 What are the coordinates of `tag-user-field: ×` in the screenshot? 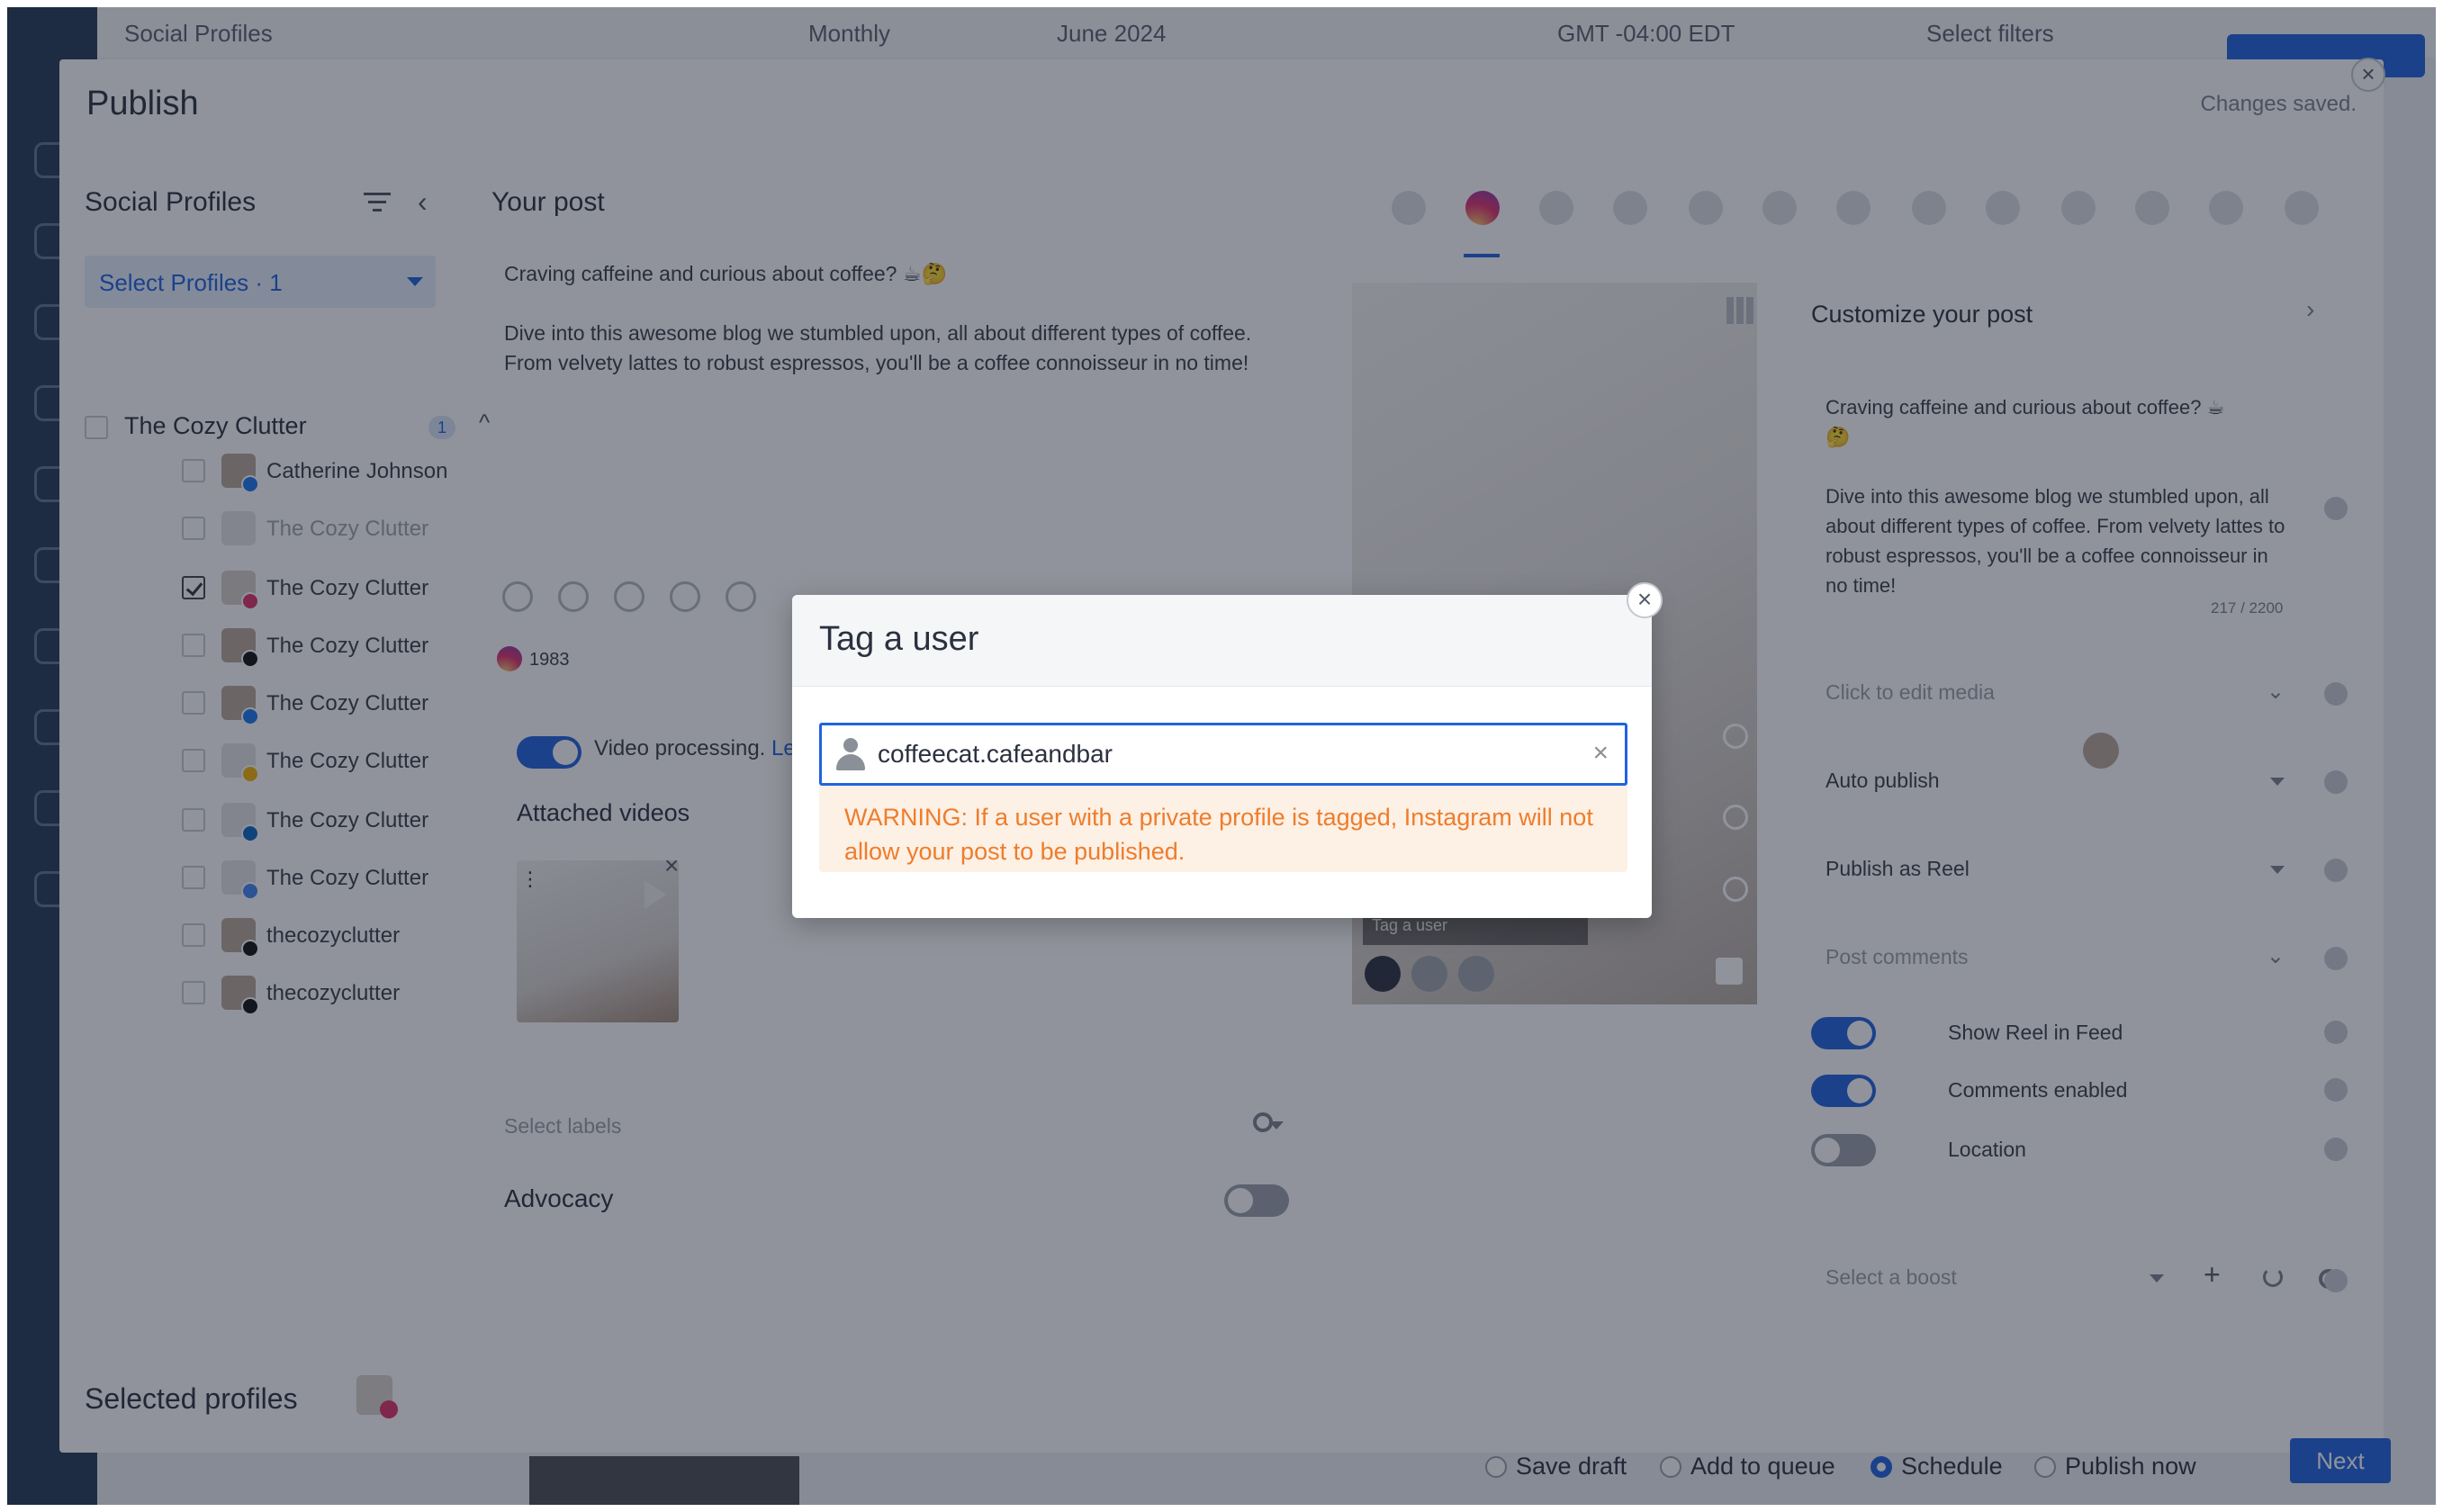 It's located at (1223, 754).